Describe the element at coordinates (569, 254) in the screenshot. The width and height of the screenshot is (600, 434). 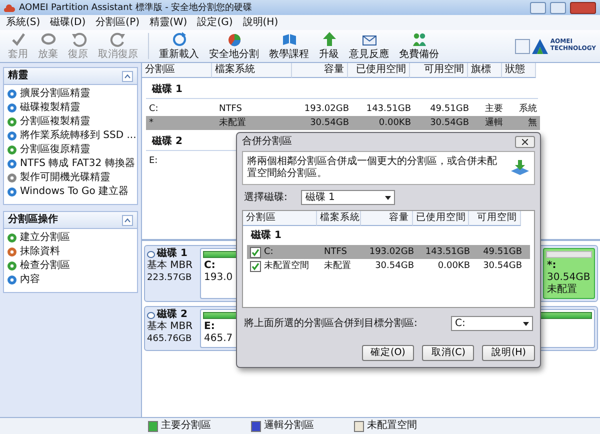
I see `usage-bar` at that location.